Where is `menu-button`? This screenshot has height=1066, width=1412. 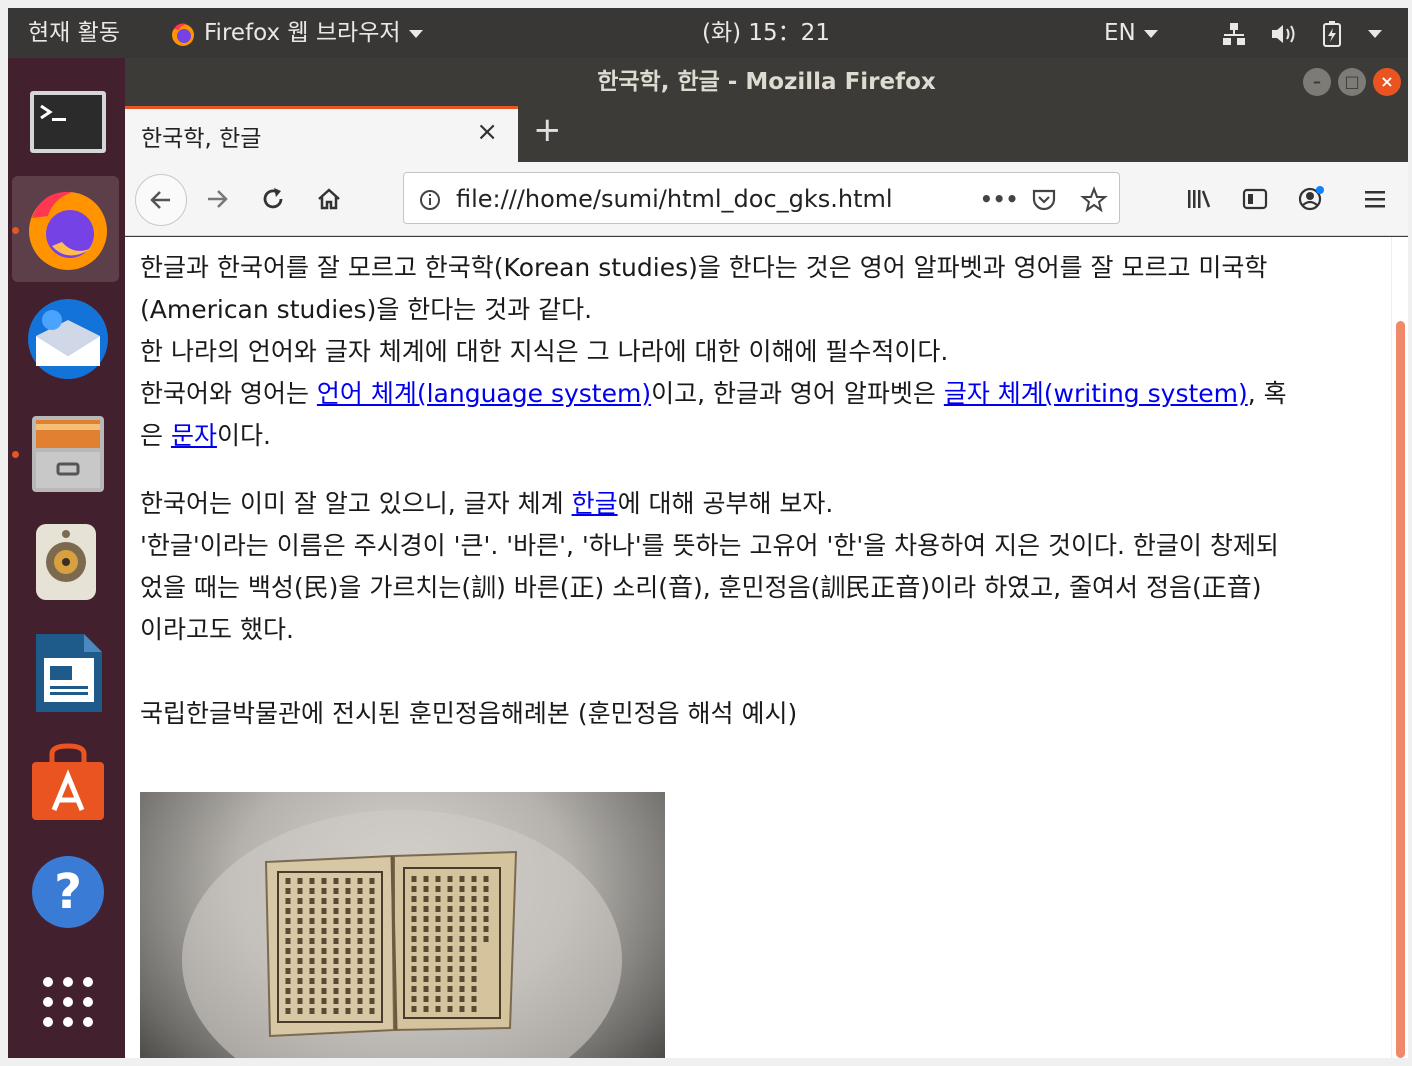
menu-button is located at coordinates (1375, 198).